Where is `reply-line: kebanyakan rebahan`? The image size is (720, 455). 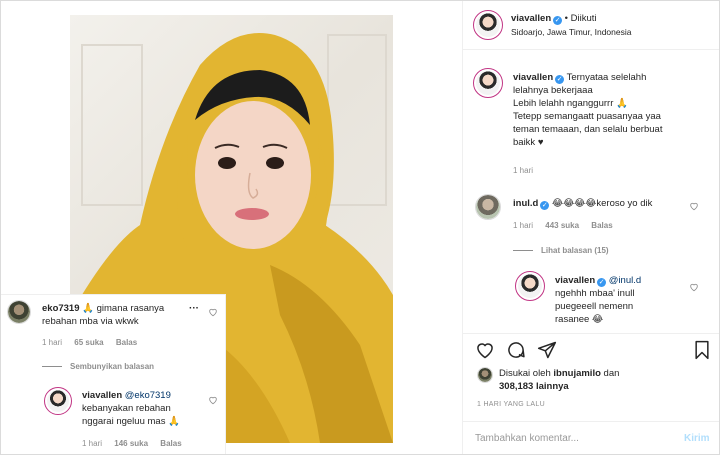
reply-line: kebanyakan rebahan is located at coordinates (126, 408).